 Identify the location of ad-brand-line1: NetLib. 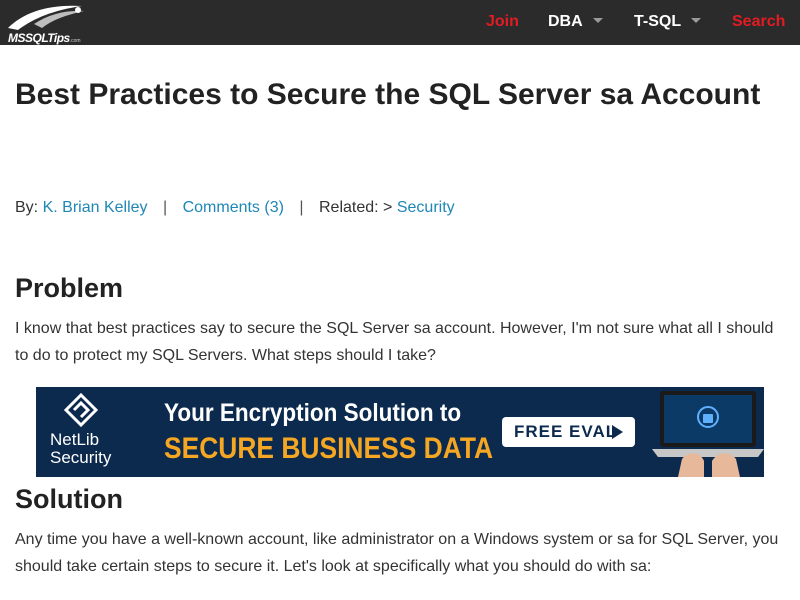
(75, 439).